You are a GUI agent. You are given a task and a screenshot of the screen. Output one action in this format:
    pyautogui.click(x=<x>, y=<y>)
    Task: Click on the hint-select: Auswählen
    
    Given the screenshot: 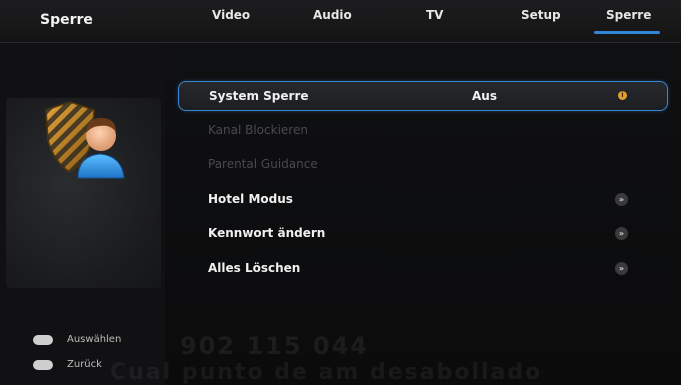 What is the action you would take?
    pyautogui.click(x=77, y=339)
    